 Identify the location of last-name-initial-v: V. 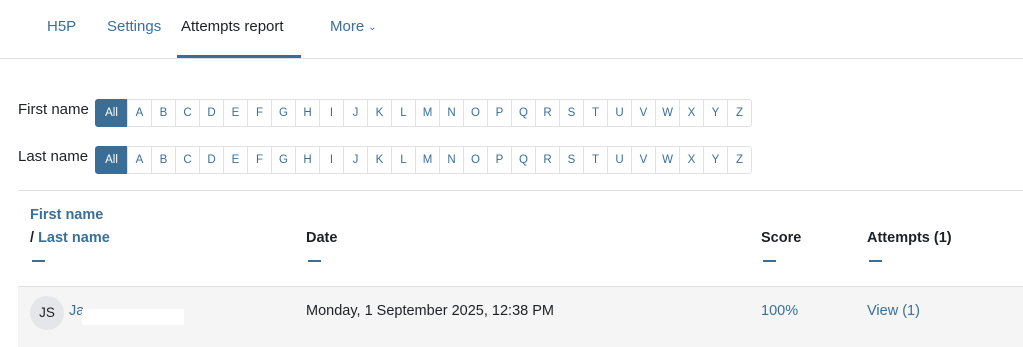
(643, 160).